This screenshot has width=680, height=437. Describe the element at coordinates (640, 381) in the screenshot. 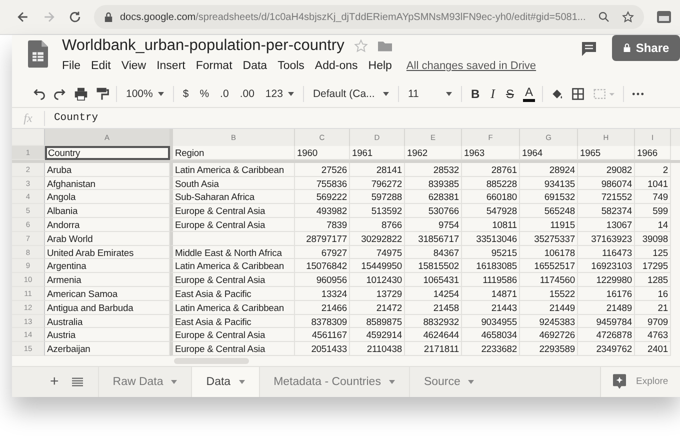

I see `explore-button: Explore` at that location.